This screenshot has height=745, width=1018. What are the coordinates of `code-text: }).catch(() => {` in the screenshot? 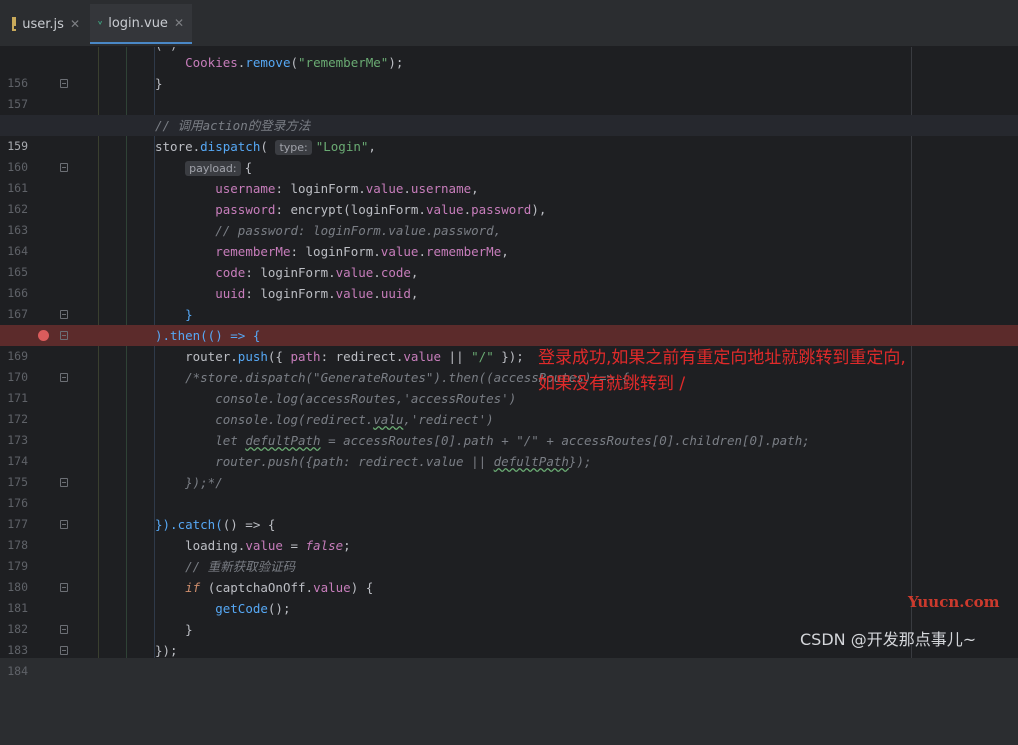 It's located at (215, 524).